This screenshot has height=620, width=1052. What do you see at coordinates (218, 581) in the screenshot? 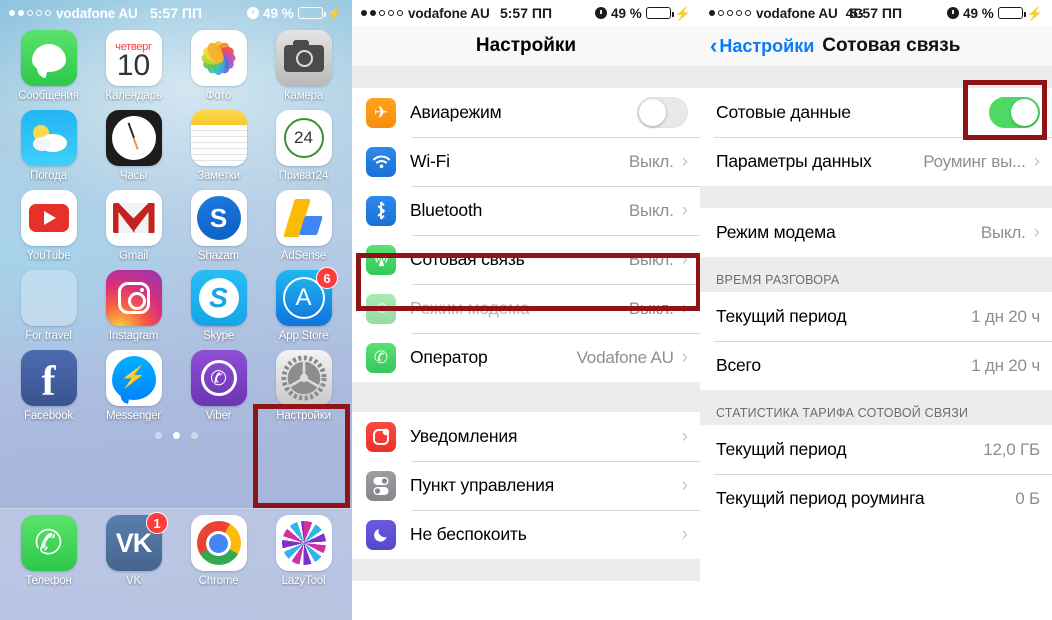
I see `app-label: Chrome` at bounding box center [218, 581].